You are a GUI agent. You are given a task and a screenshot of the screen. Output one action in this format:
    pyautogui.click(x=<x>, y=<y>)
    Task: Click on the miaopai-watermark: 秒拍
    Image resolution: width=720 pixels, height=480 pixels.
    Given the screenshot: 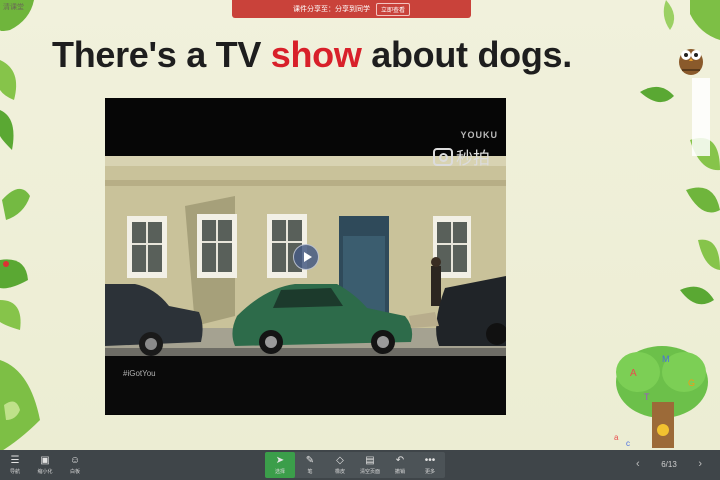 What is the action you would take?
    pyautogui.click(x=461, y=156)
    